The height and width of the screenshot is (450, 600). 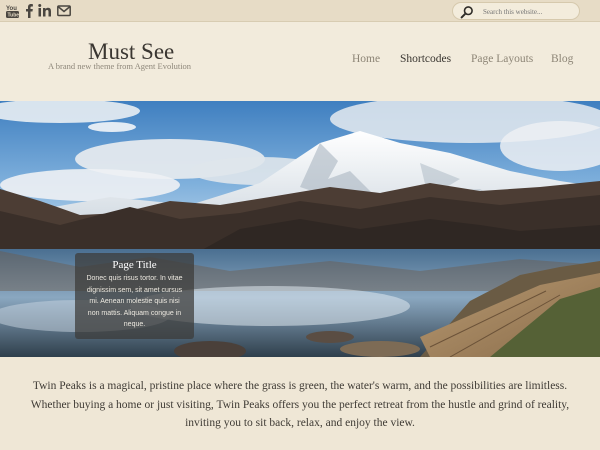 What do you see at coordinates (120, 66) in the screenshot?
I see `site-tagline: A brand new theme from Agent Evolution` at bounding box center [120, 66].